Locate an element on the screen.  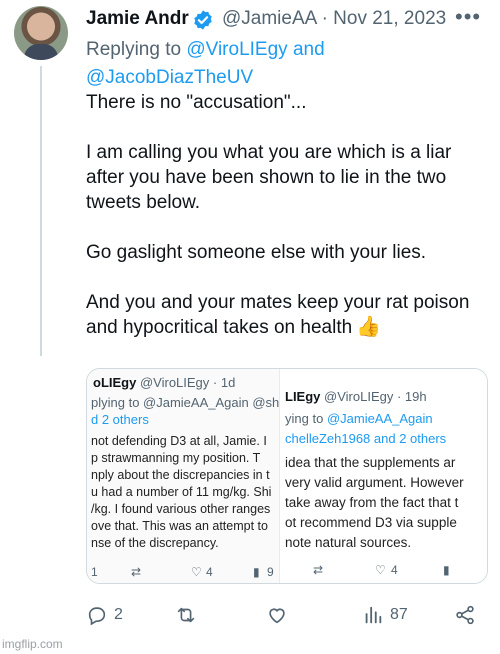
author-handle: @JamieAA is located at coordinates (269, 18).